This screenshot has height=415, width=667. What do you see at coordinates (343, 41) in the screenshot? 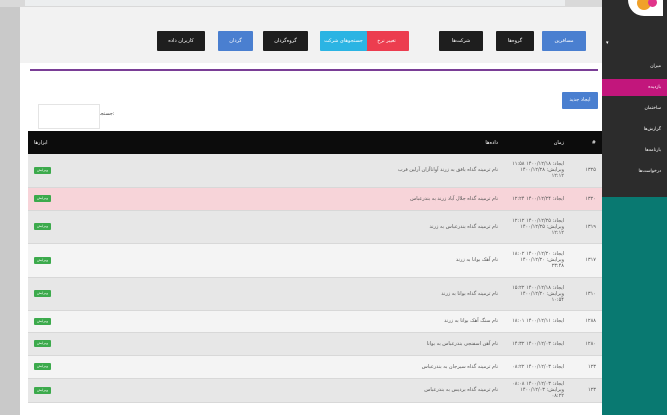
I see `toolbar-button-company-search: جستجوهاى شركت` at bounding box center [343, 41].